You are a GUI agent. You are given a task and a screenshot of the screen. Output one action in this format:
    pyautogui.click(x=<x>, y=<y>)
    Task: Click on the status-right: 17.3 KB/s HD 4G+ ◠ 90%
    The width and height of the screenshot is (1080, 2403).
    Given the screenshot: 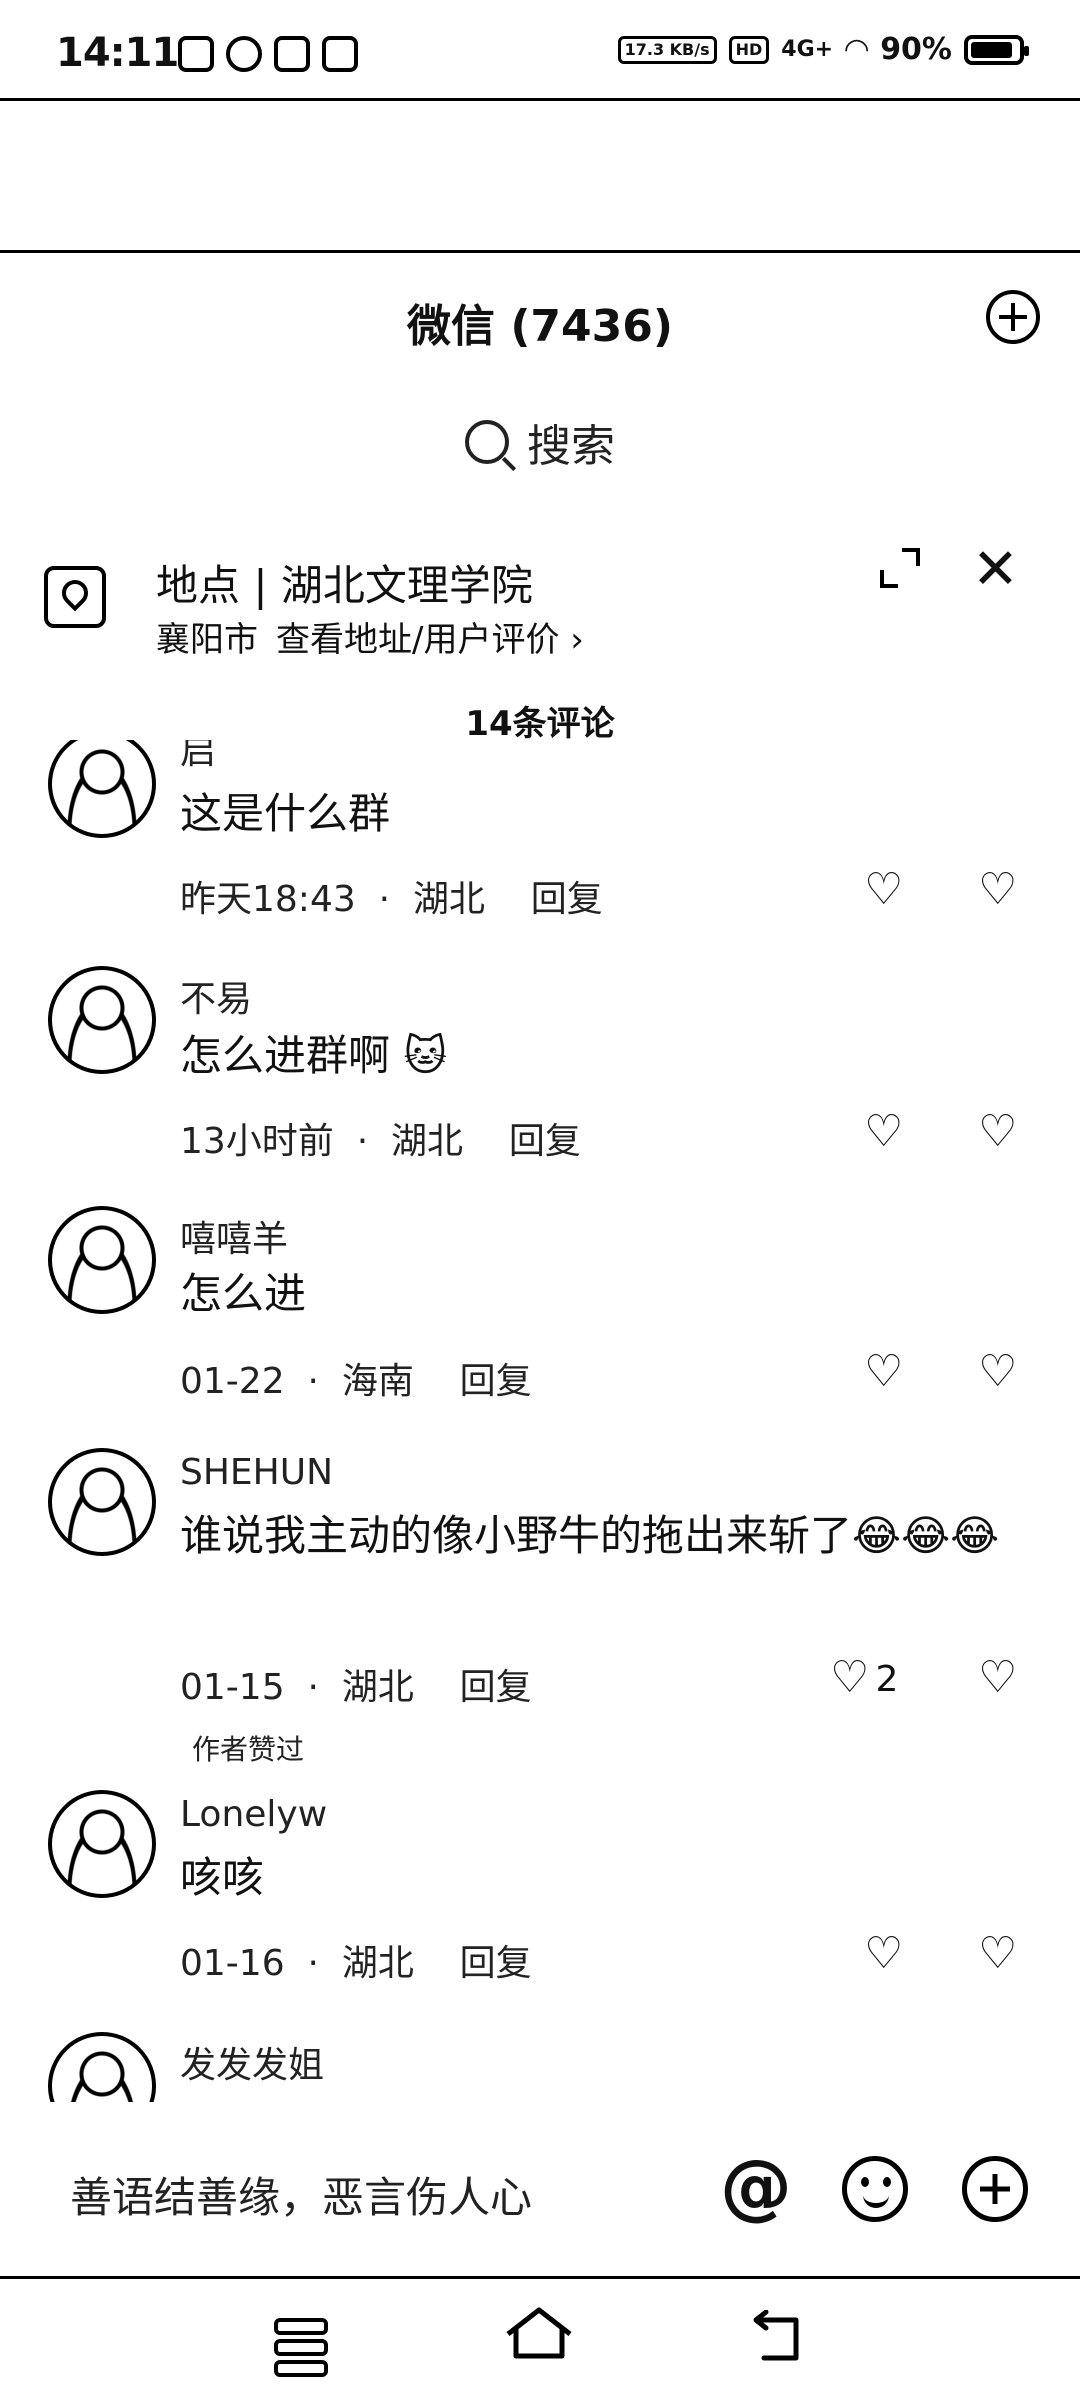 What is the action you would take?
    pyautogui.click(x=823, y=49)
    